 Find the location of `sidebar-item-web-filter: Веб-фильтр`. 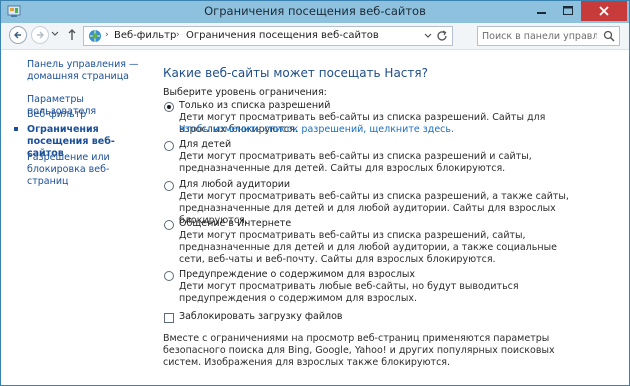

sidebar-item-web-filter: Веб-фильтр is located at coordinates (88, 115).